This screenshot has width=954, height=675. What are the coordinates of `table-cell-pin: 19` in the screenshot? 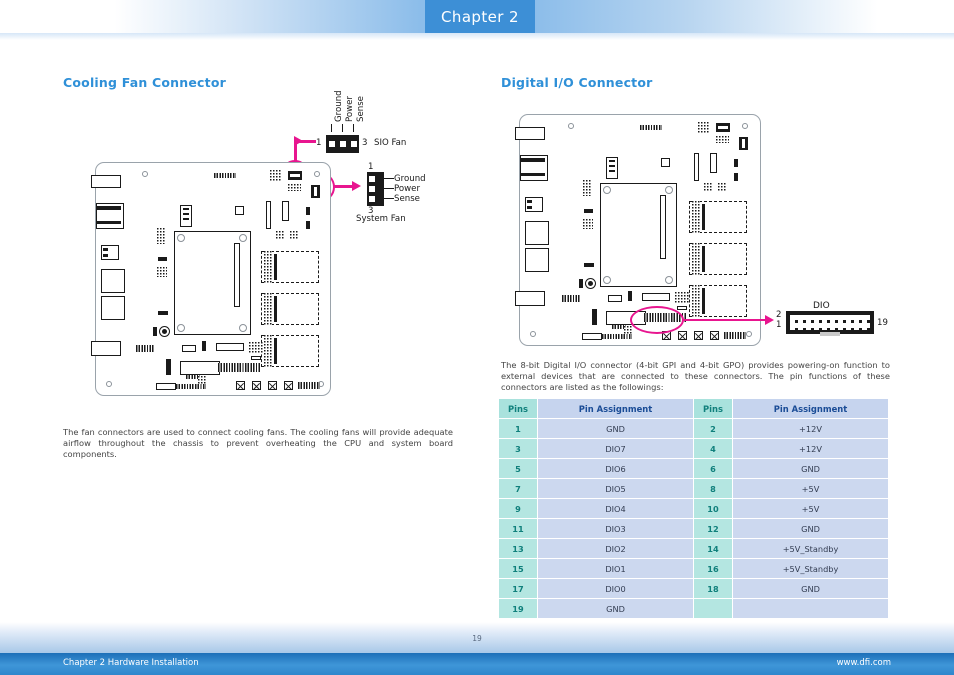 It's located at (518, 608).